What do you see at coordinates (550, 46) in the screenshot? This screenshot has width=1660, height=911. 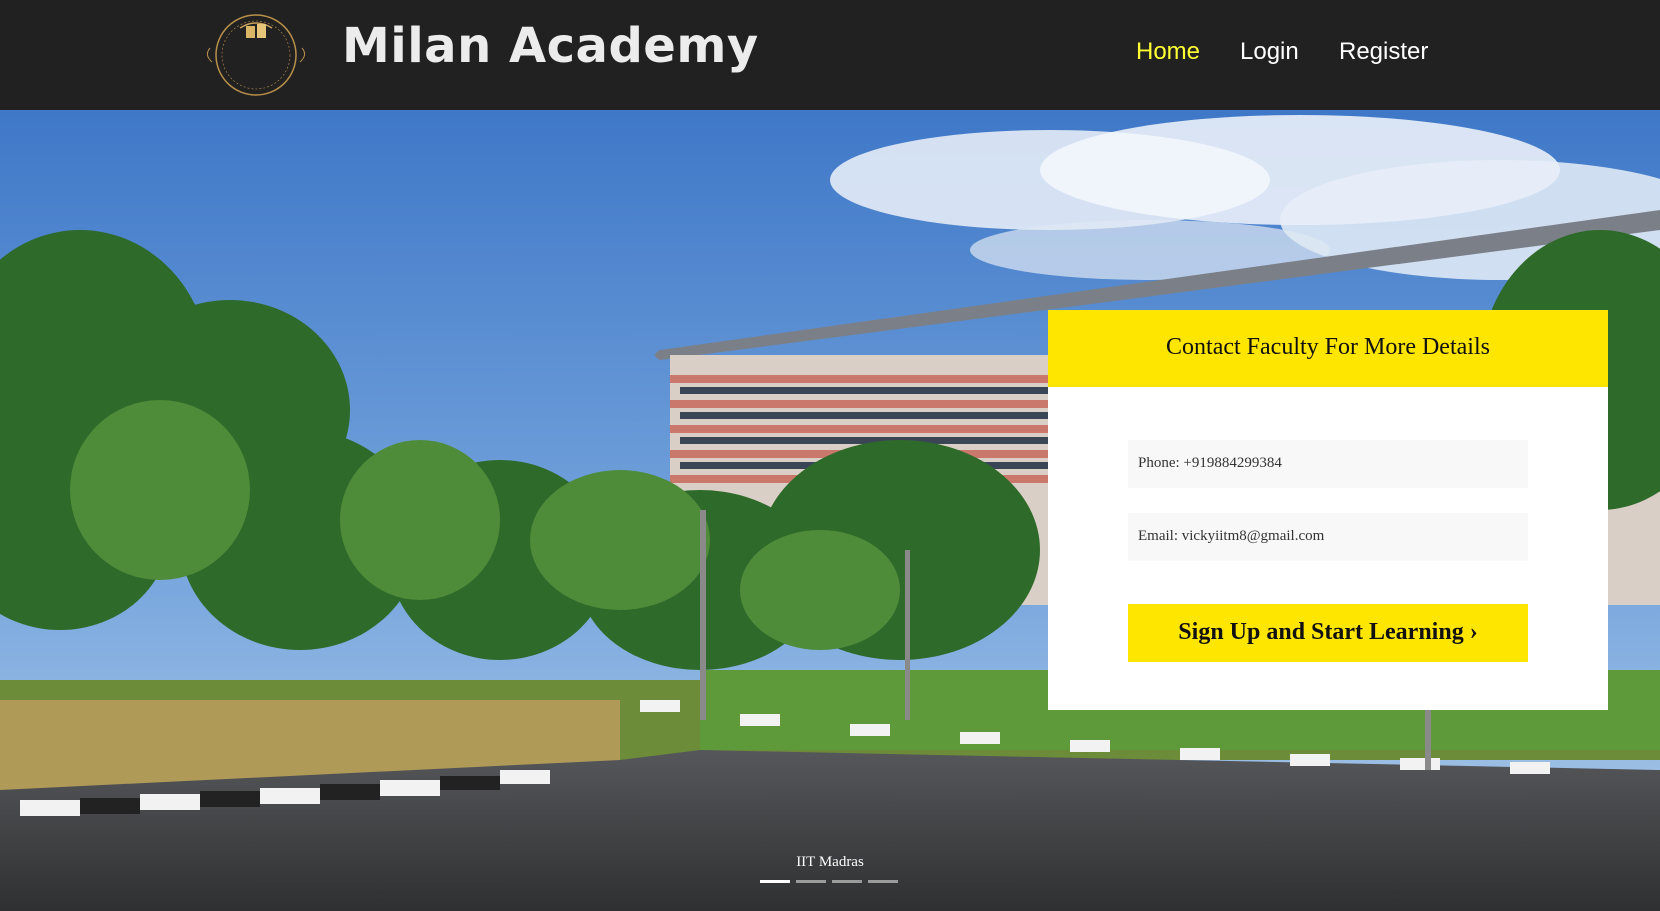 I see `brand-title: Milan Academy` at bounding box center [550, 46].